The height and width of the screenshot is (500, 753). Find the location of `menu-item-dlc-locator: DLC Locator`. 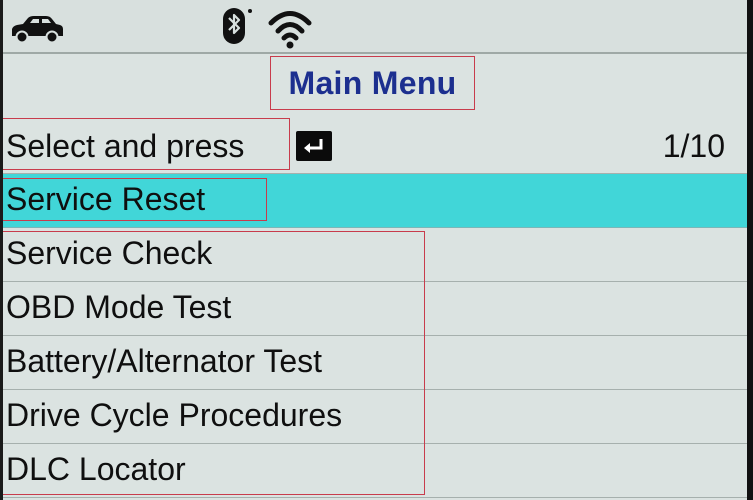

menu-item-dlc-locator: DLC Locator is located at coordinates (376, 471).